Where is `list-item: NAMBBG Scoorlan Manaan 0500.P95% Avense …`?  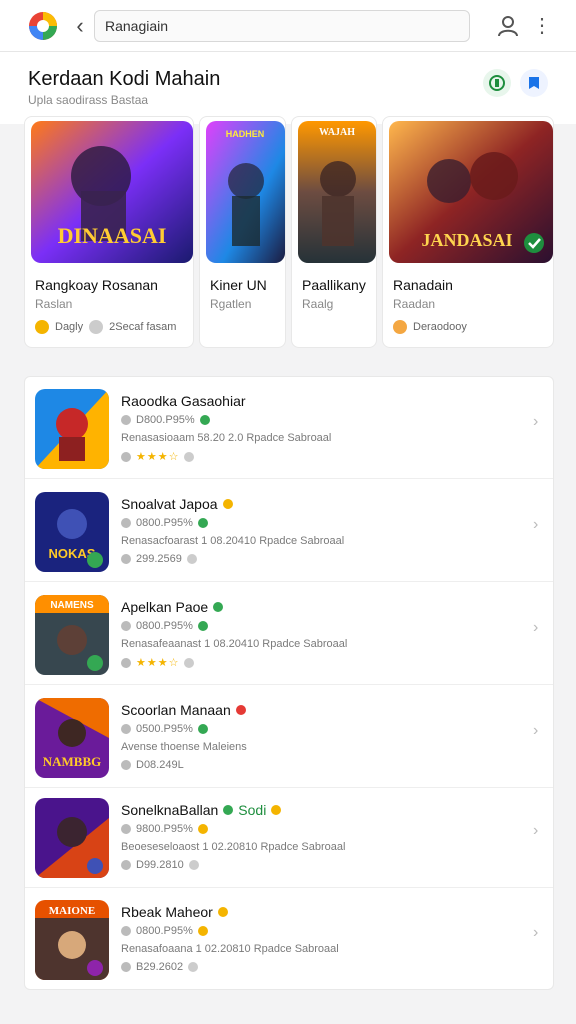 list-item: NAMBBG Scoorlan Manaan 0500.P95% Avense … is located at coordinates (289, 737).